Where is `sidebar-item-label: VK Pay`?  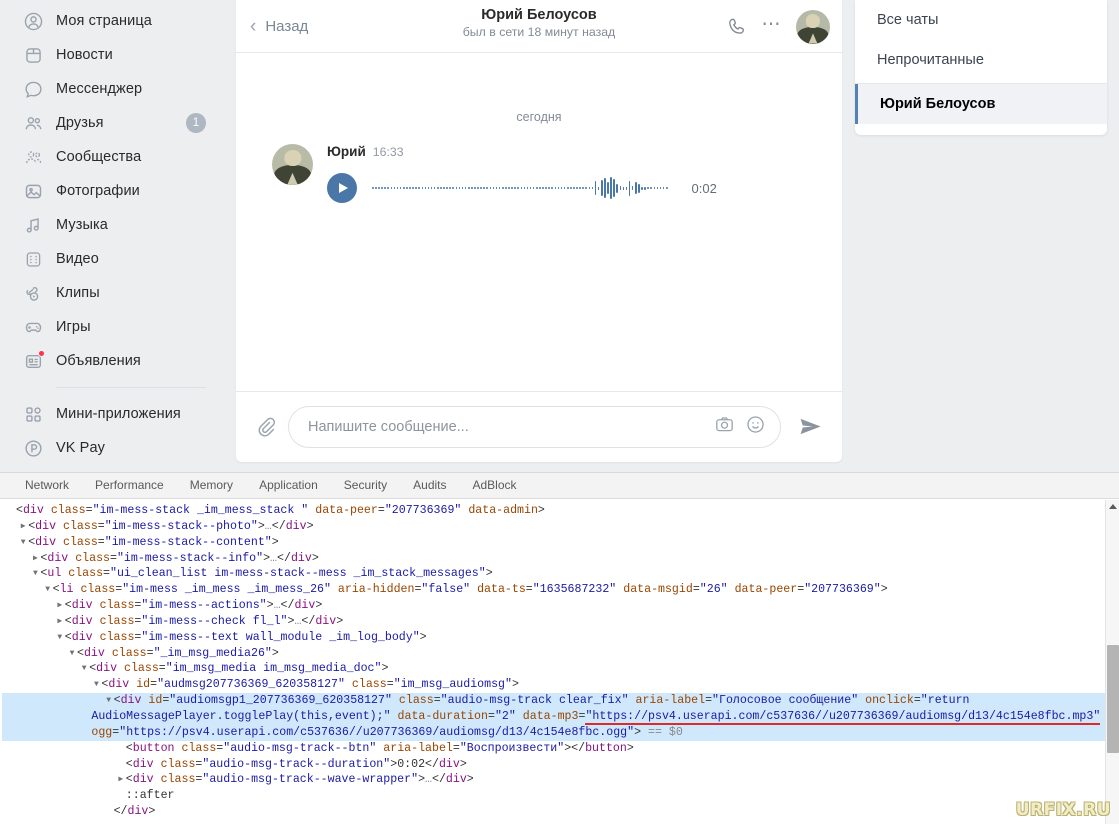 sidebar-item-label: VK Pay is located at coordinates (80, 448).